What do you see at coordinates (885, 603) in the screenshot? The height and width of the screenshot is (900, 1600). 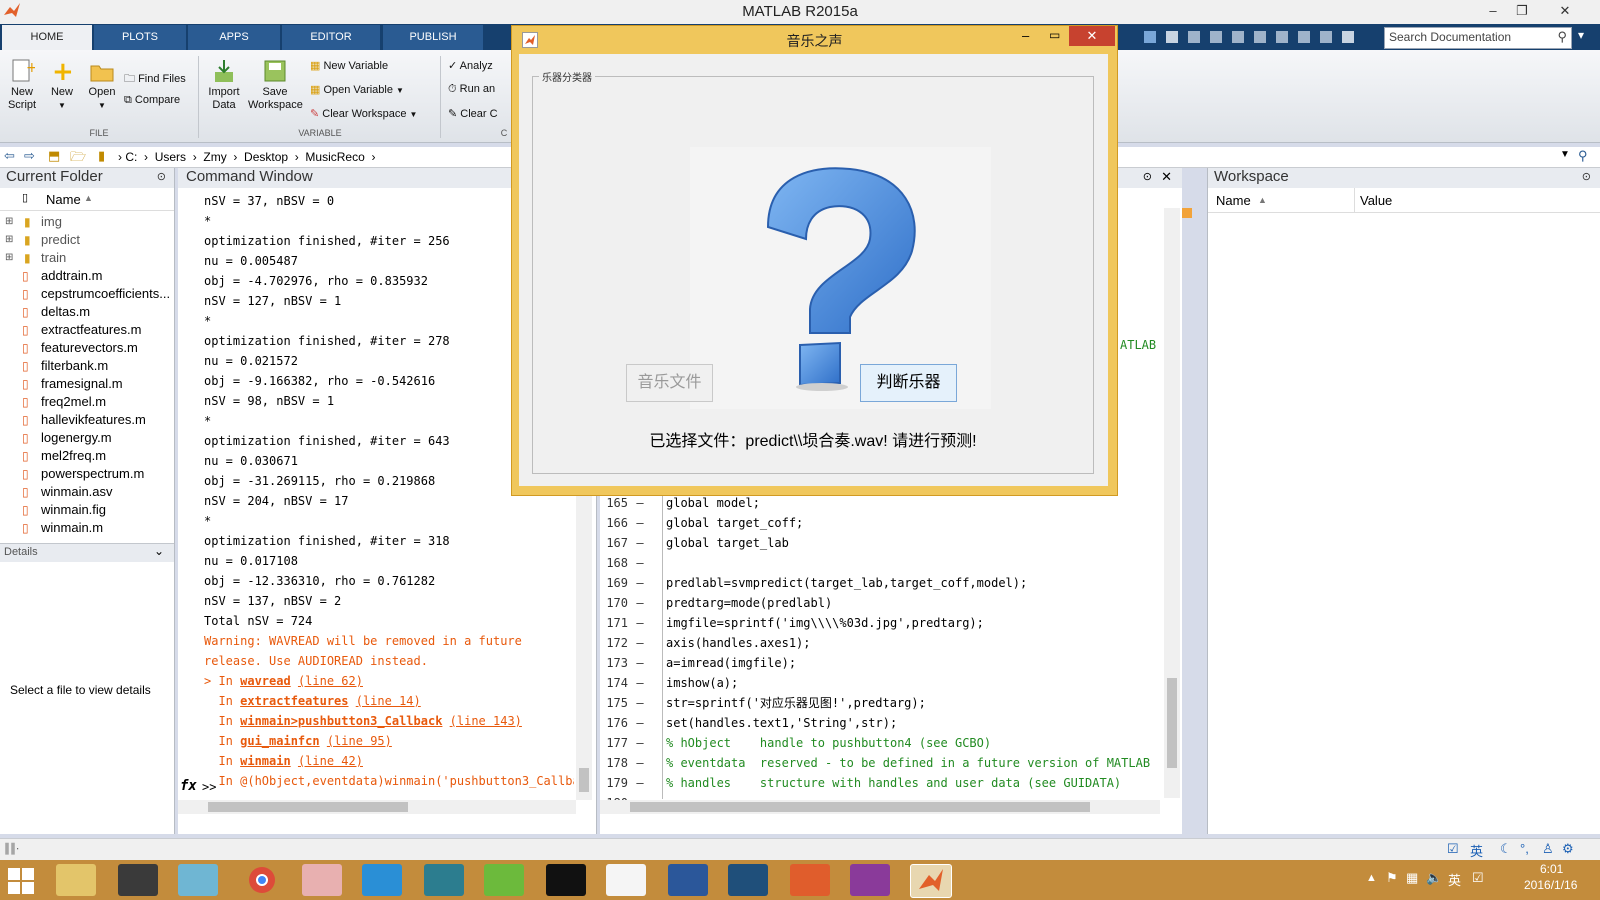 I see `editor-line: 170– predtarg=mode(predlabl)` at bounding box center [885, 603].